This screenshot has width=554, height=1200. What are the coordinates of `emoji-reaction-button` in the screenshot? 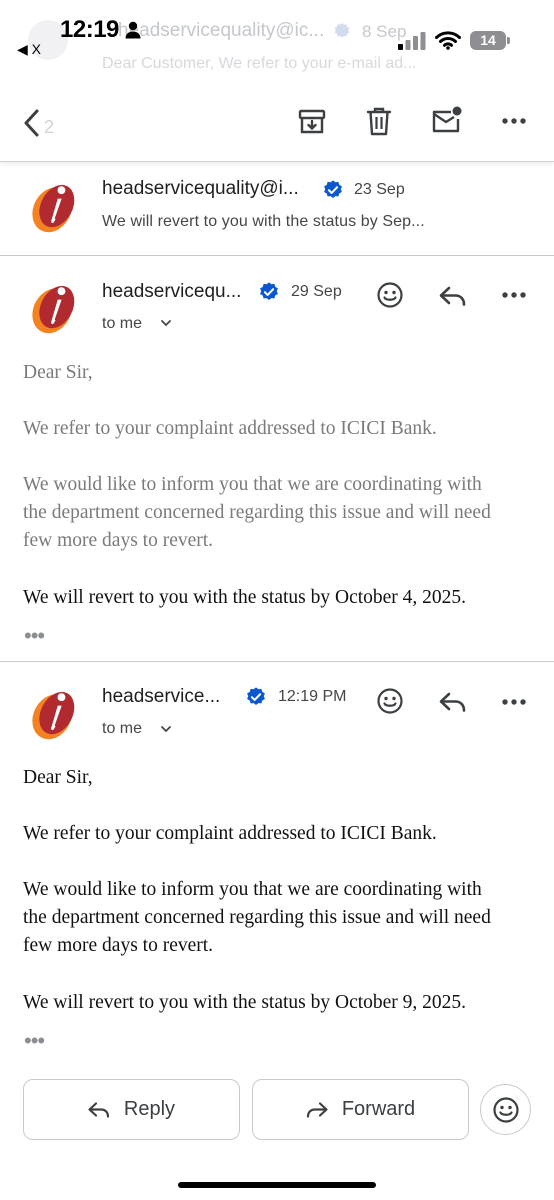 It's located at (505, 1109).